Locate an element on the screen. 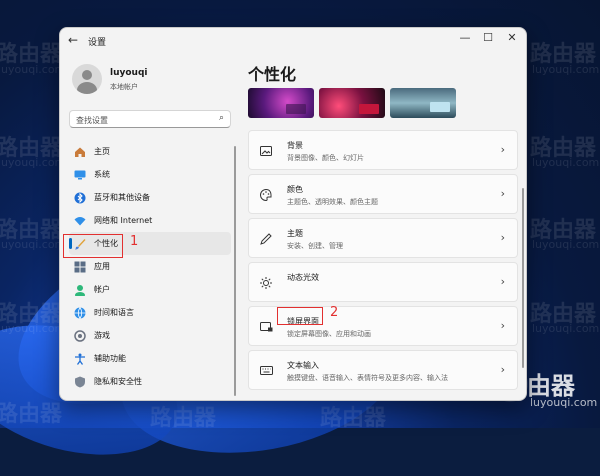  sidebar-item-system: 系统 is located at coordinates (150, 174).